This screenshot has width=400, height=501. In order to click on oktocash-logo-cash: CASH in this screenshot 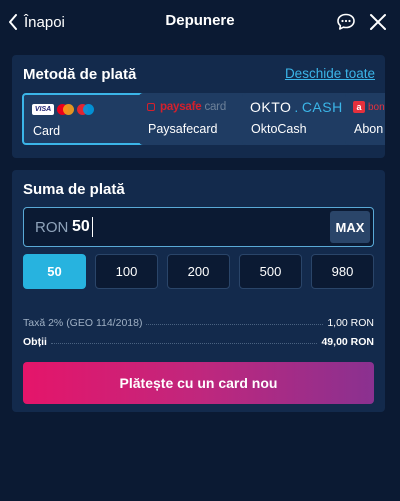, I will do `click(322, 107)`.